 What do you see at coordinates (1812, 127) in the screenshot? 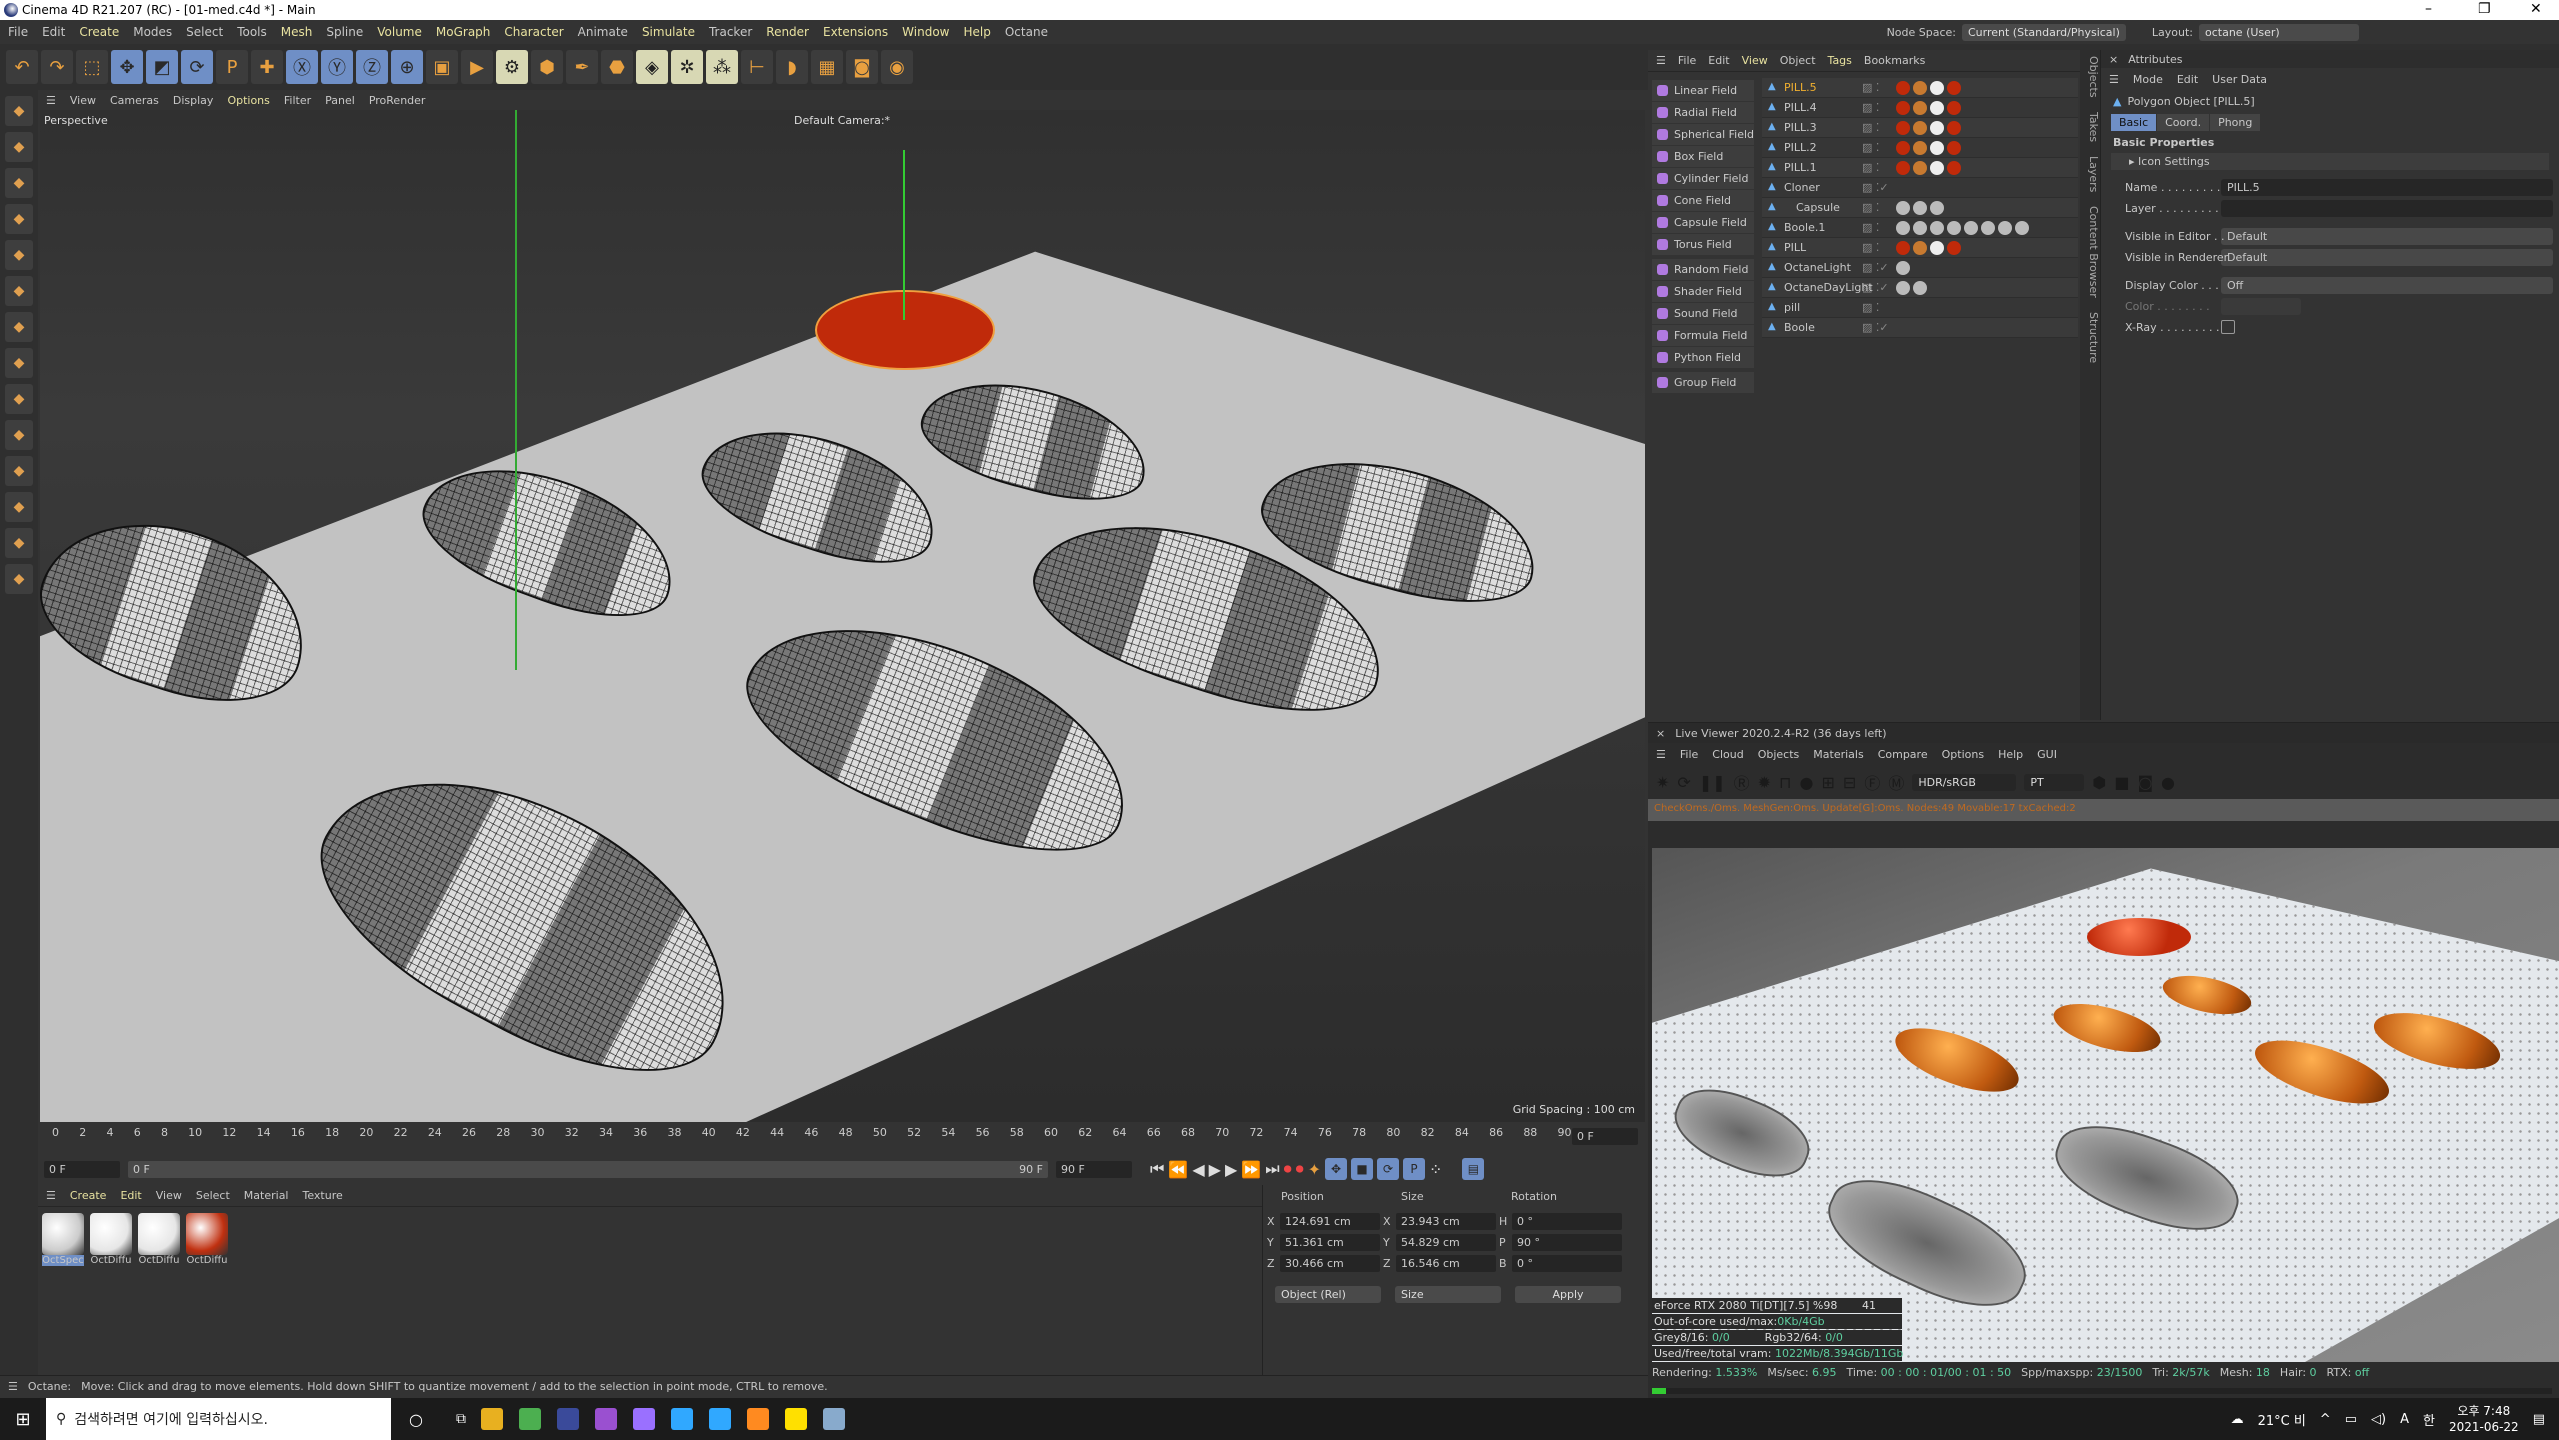
I see `object-name: PILL.3` at bounding box center [1812, 127].